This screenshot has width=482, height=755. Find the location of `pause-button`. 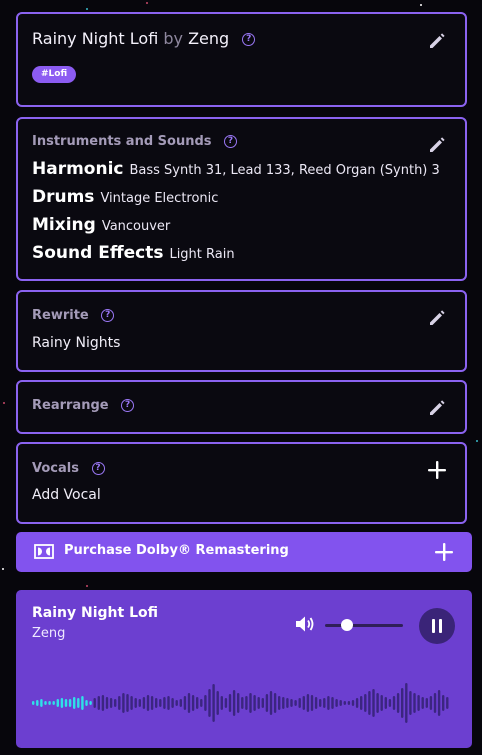

pause-button is located at coordinates (437, 626).